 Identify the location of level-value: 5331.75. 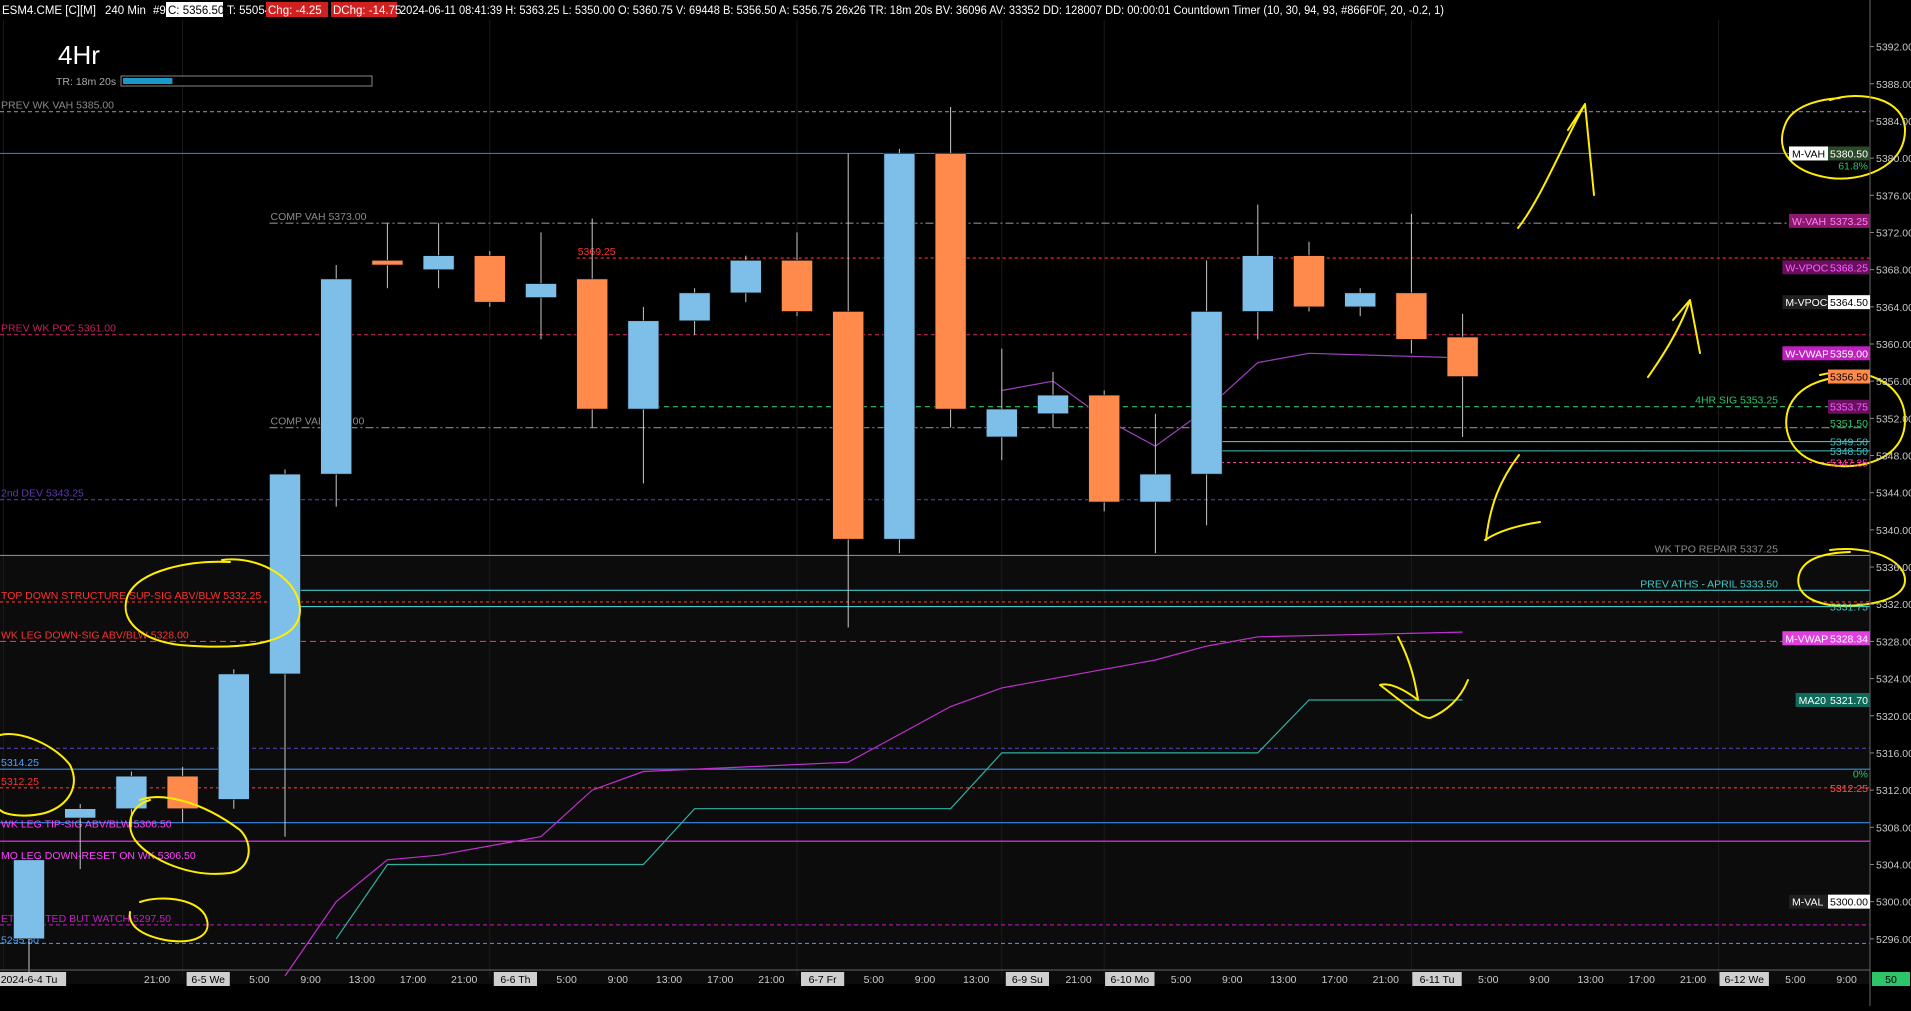
(1849, 608).